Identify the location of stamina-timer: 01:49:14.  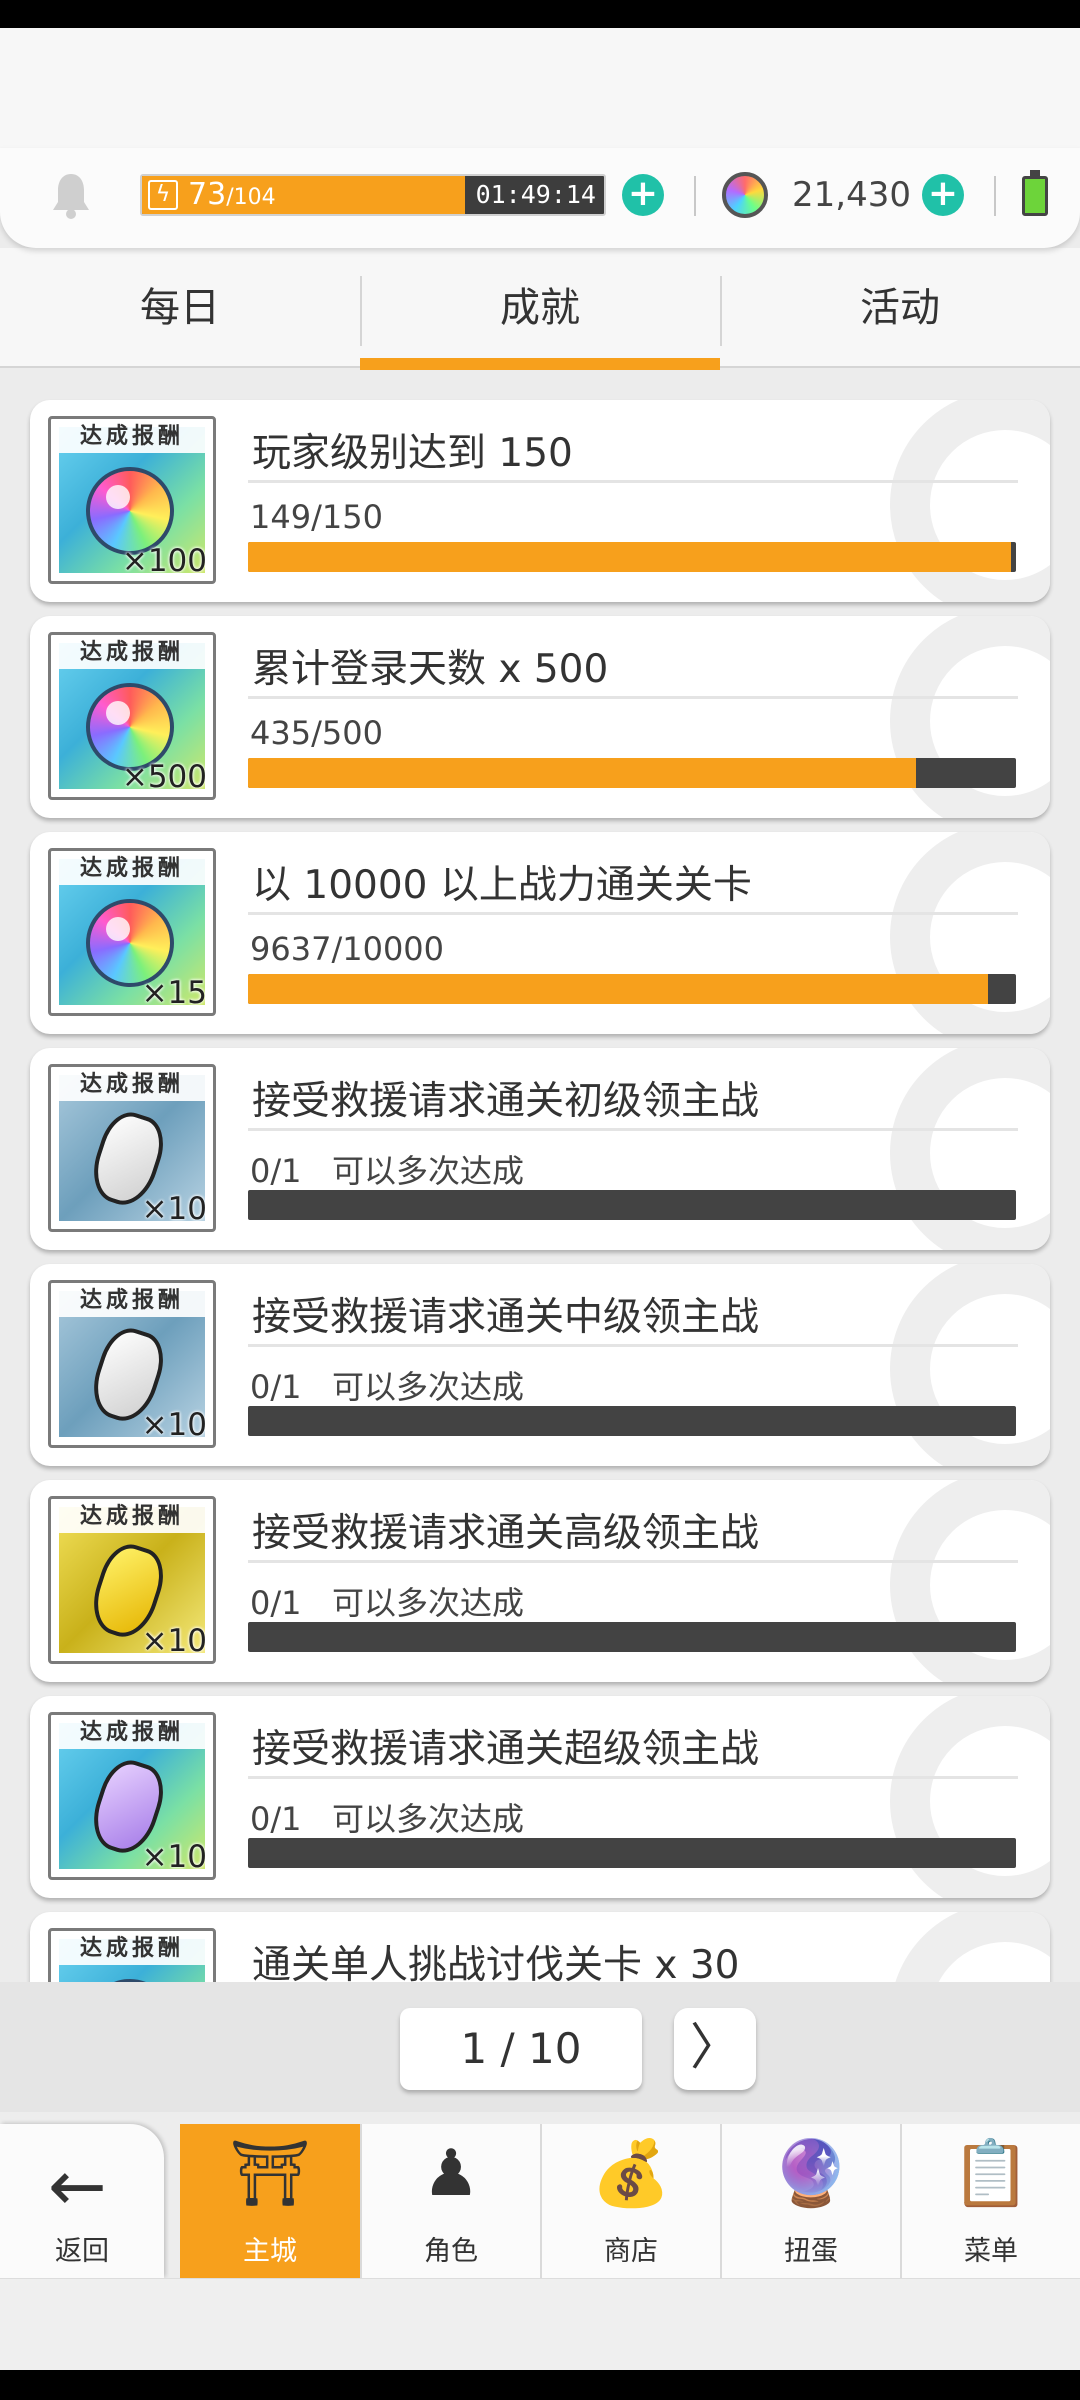
(535, 194).